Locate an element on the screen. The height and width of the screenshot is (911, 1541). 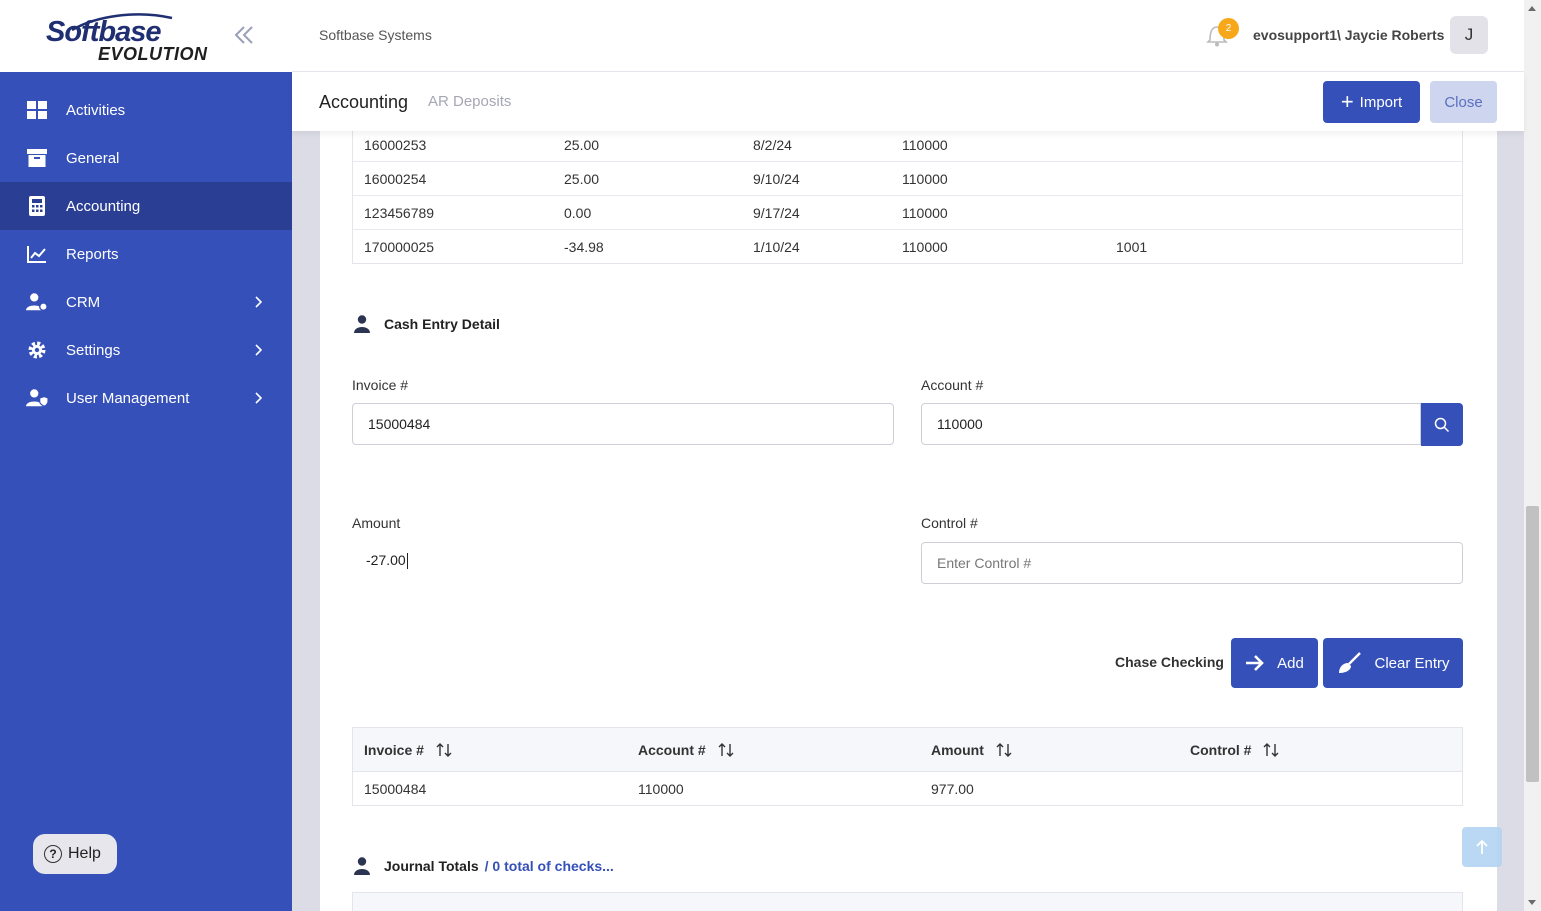
column-header-account: Account # is located at coordinates (686, 750).